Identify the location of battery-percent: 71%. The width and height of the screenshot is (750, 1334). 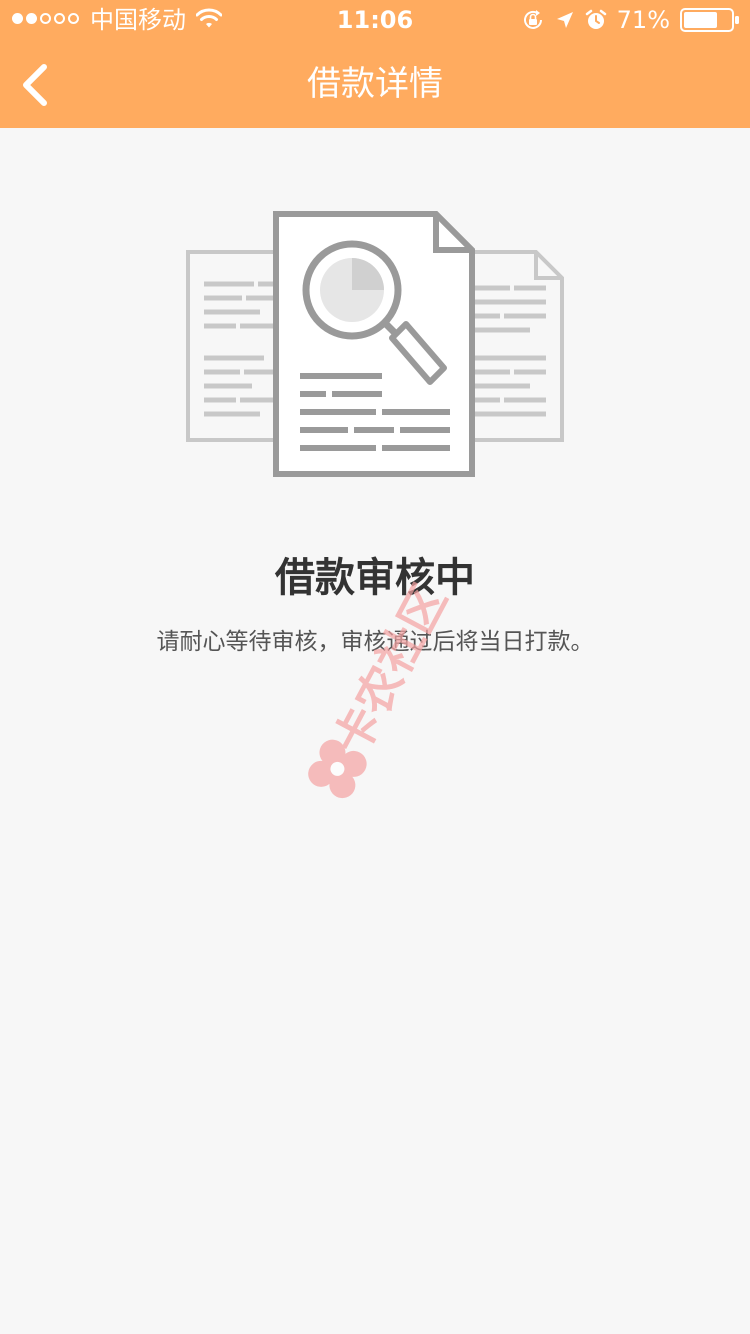
(643, 20).